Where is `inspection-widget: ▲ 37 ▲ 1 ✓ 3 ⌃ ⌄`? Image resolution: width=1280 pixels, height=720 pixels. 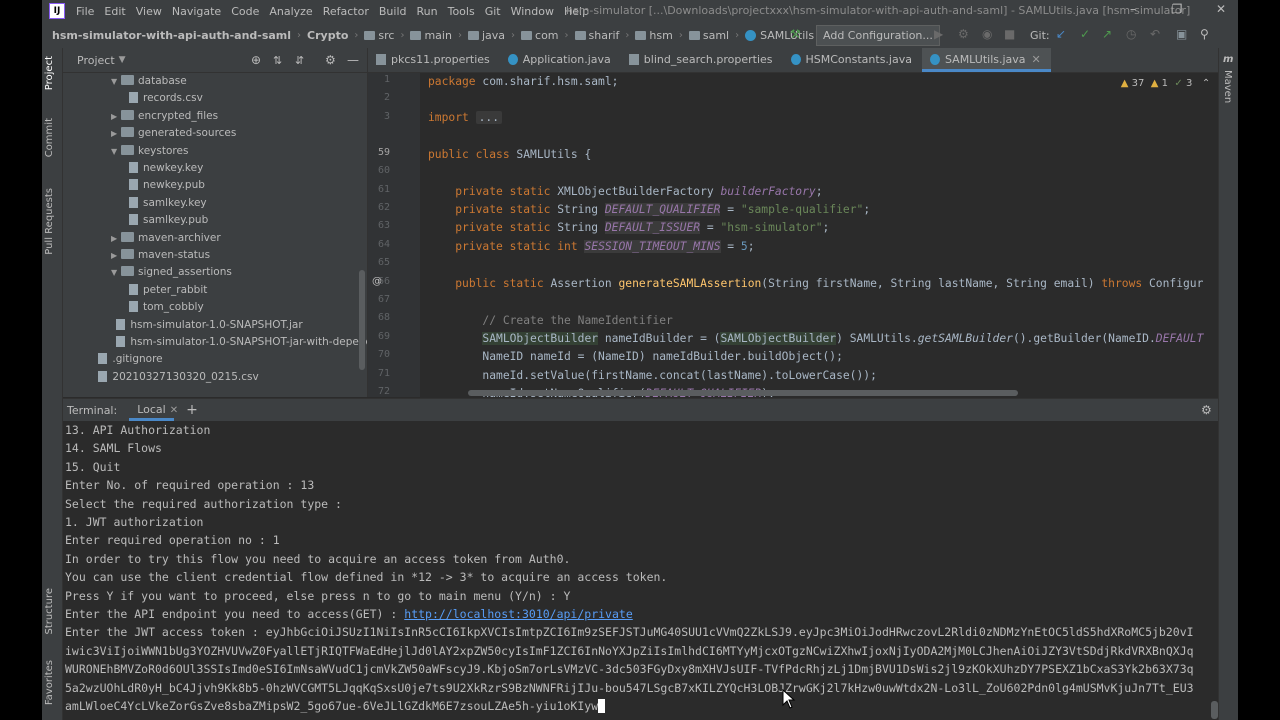
inspection-widget: ▲ 37 ▲ 1 ✓ 3 ⌃ ⌄ is located at coordinates (1173, 83).